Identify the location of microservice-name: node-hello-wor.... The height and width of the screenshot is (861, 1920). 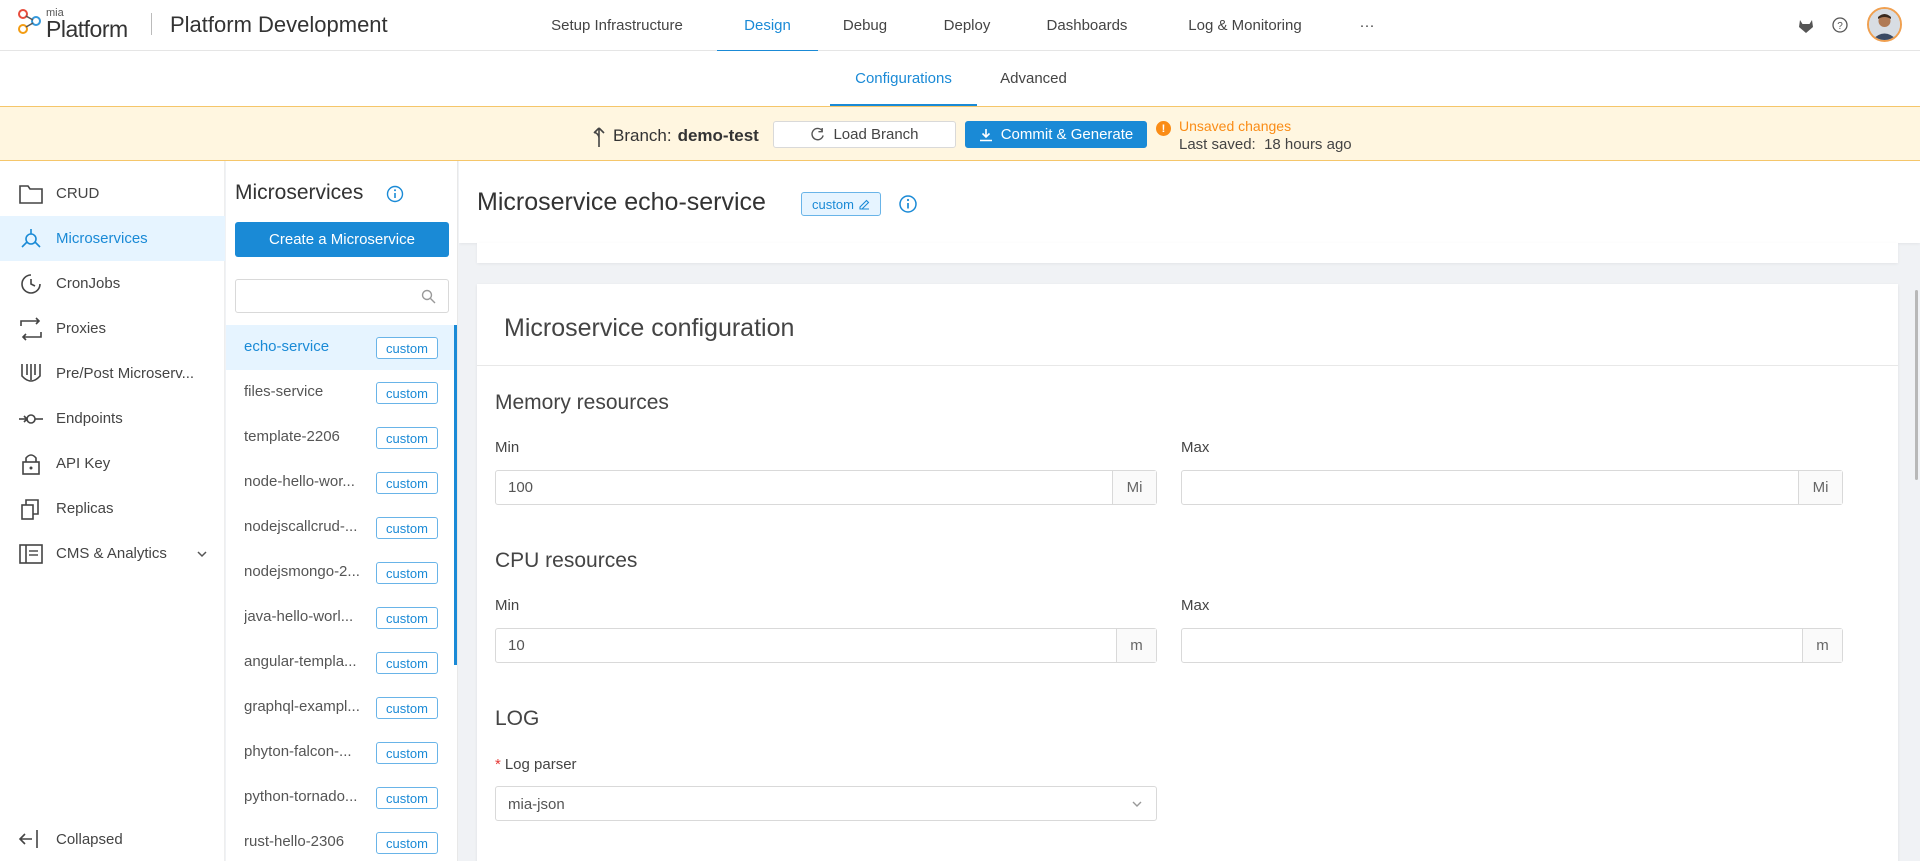
(299, 481).